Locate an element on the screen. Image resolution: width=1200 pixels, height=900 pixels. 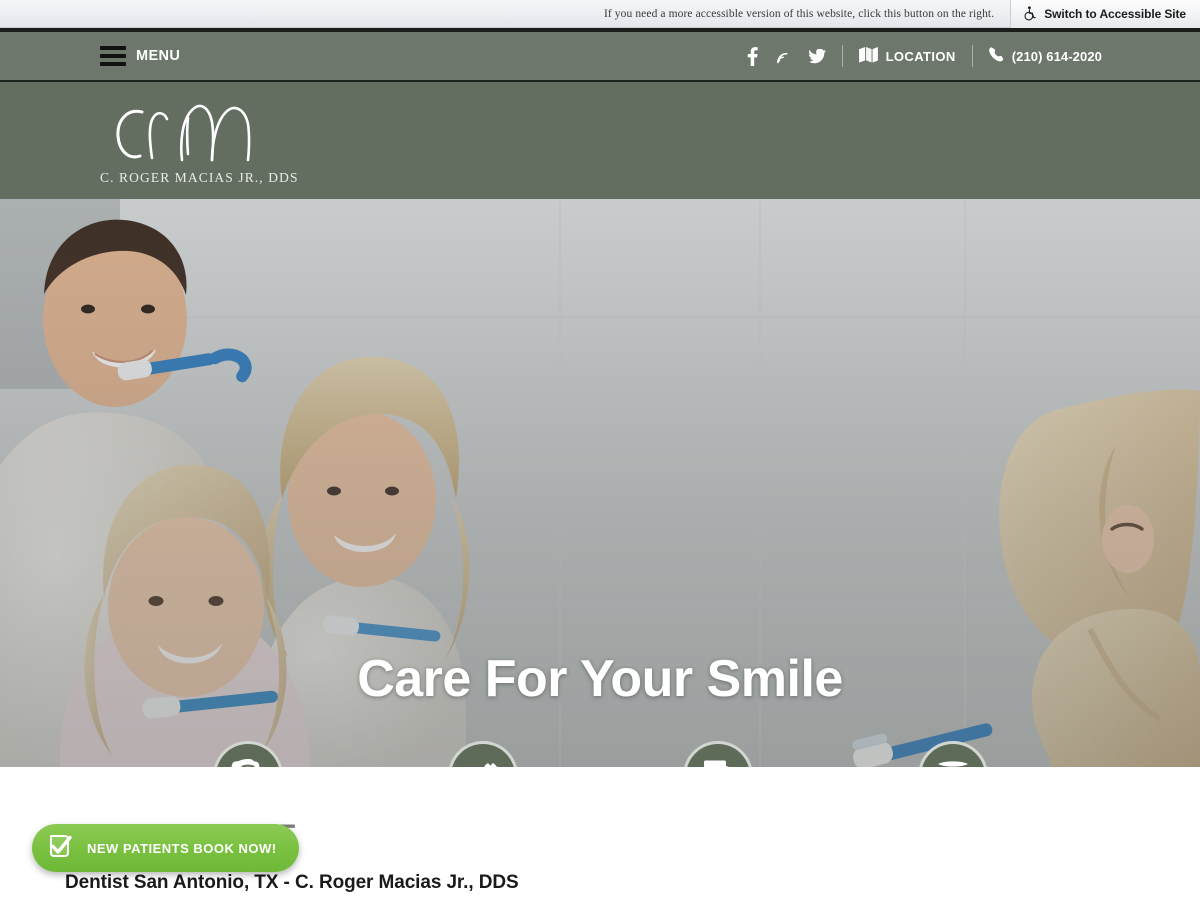
toothbrush-paste-icon is located at coordinates (952, 764).